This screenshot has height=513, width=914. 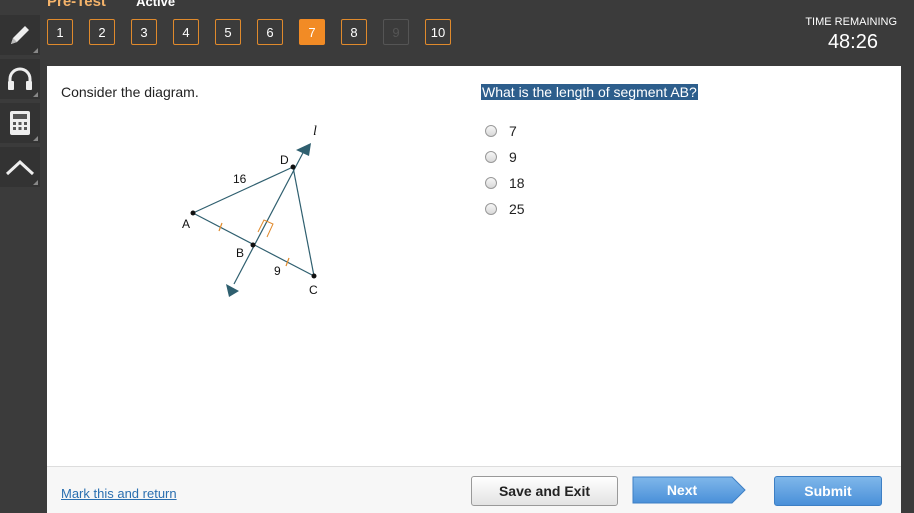 What do you see at coordinates (60, 32) in the screenshot?
I see `question-button-1: 1` at bounding box center [60, 32].